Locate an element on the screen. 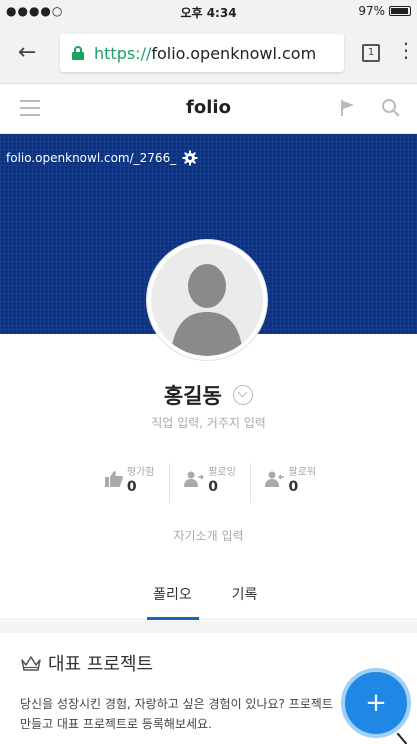 The image size is (417, 744). tab-folio: 폴리오 is located at coordinates (172, 600).